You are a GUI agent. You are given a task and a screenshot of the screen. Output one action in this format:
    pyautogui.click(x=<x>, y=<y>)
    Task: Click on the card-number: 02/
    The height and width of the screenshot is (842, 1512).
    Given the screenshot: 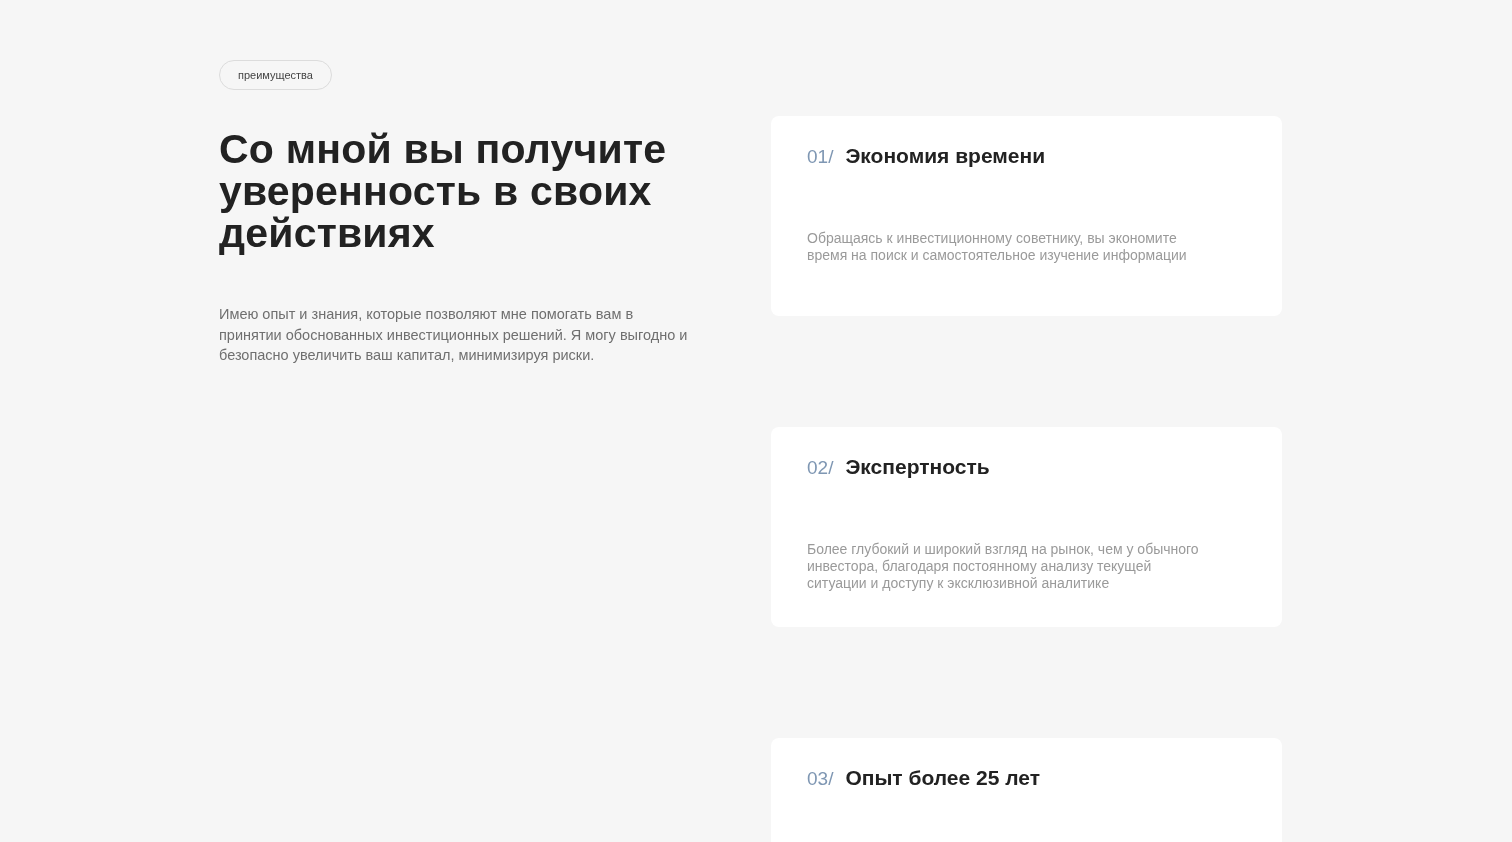 What is the action you would take?
    pyautogui.click(x=820, y=468)
    